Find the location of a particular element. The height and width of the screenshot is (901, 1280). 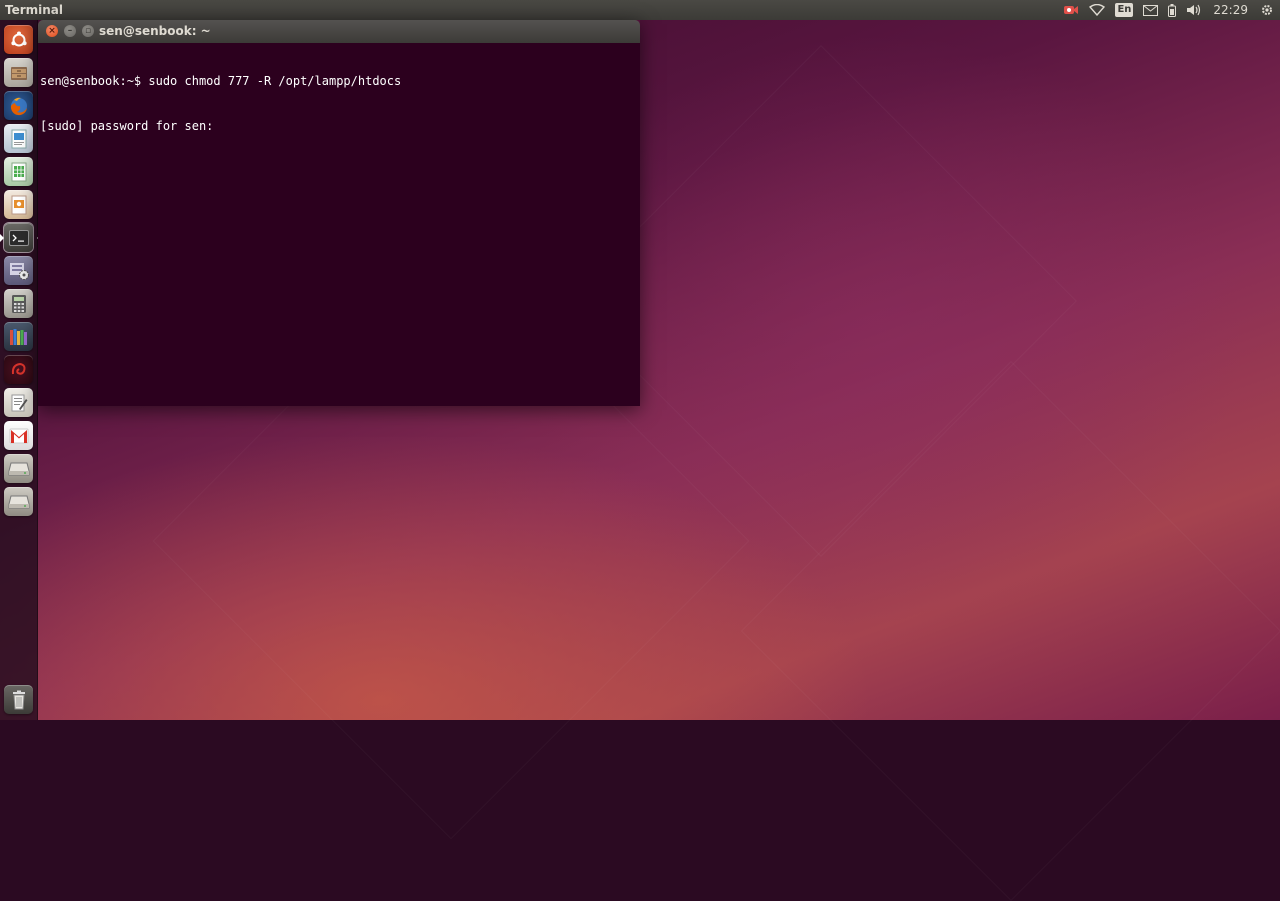

window-title: sen@senbook: ~ is located at coordinates (155, 31).